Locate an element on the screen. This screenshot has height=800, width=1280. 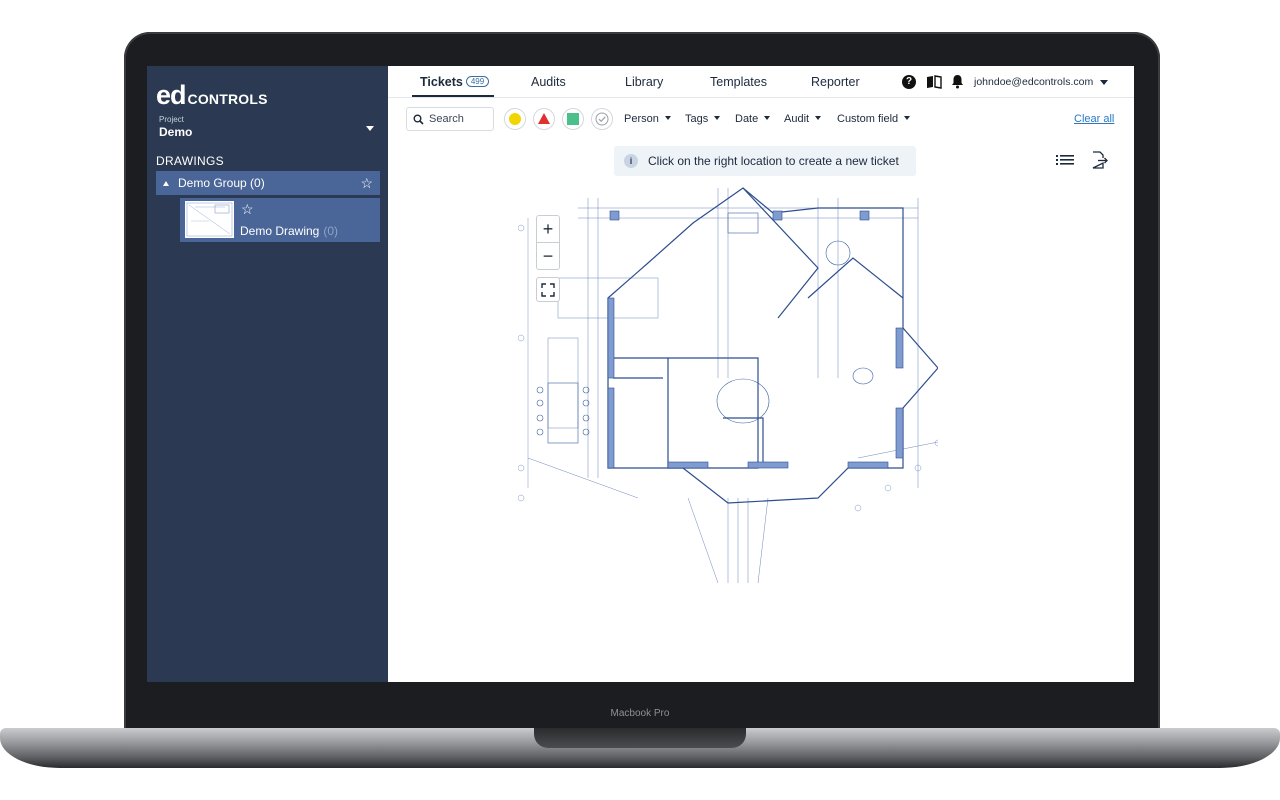
check-circle-icon is located at coordinates (602, 119).